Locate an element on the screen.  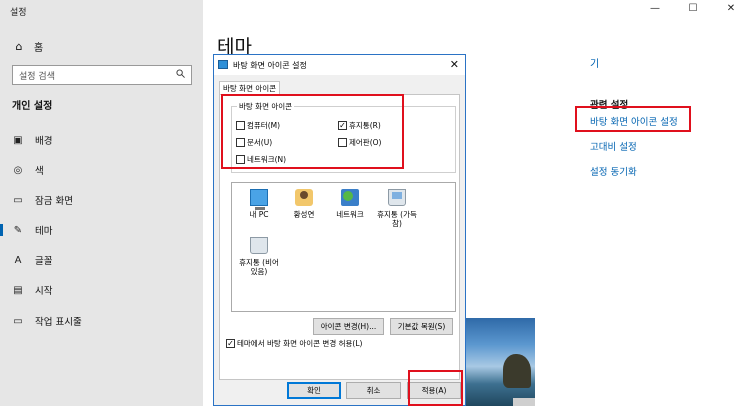
sidebar-item-label: 색 is located at coordinates (39, 171).